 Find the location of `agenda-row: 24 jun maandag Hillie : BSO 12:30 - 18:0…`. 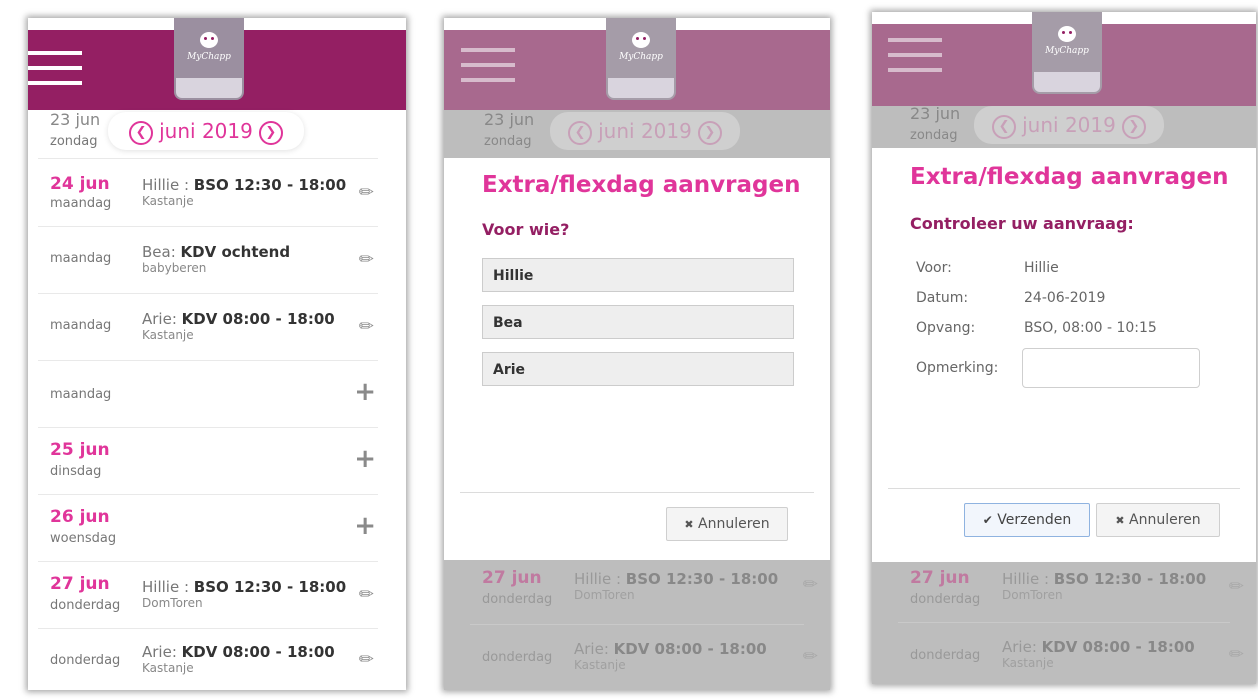

agenda-row: 24 jun maandag Hillie : BSO 12:30 - 18:0… is located at coordinates (208, 193).